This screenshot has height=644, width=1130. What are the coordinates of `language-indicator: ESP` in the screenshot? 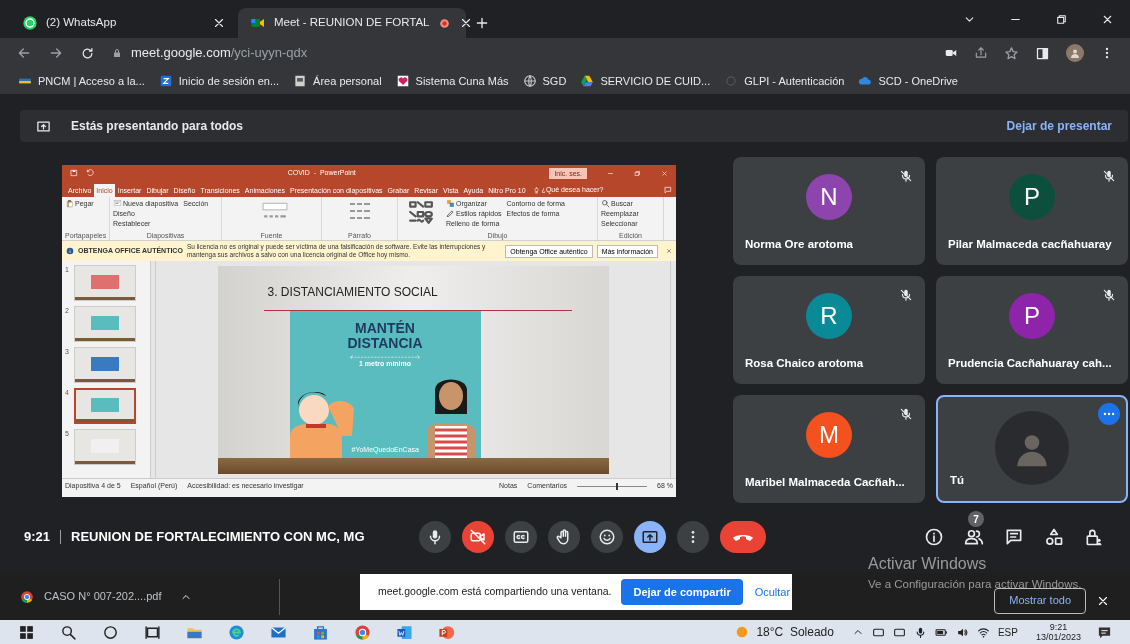 It's located at (1007, 632).